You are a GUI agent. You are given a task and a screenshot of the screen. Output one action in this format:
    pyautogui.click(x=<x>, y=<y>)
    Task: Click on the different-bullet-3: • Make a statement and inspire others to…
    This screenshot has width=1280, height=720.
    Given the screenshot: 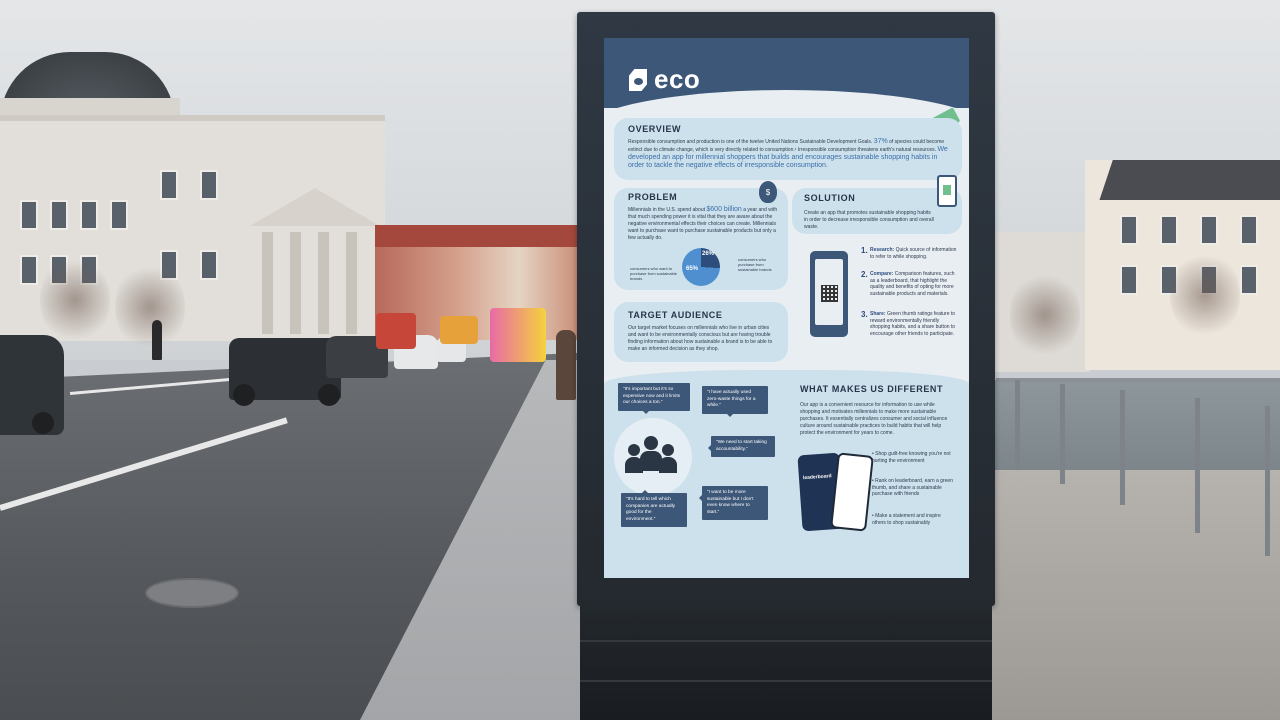 What is the action you would take?
    pyautogui.click(x=906, y=519)
    